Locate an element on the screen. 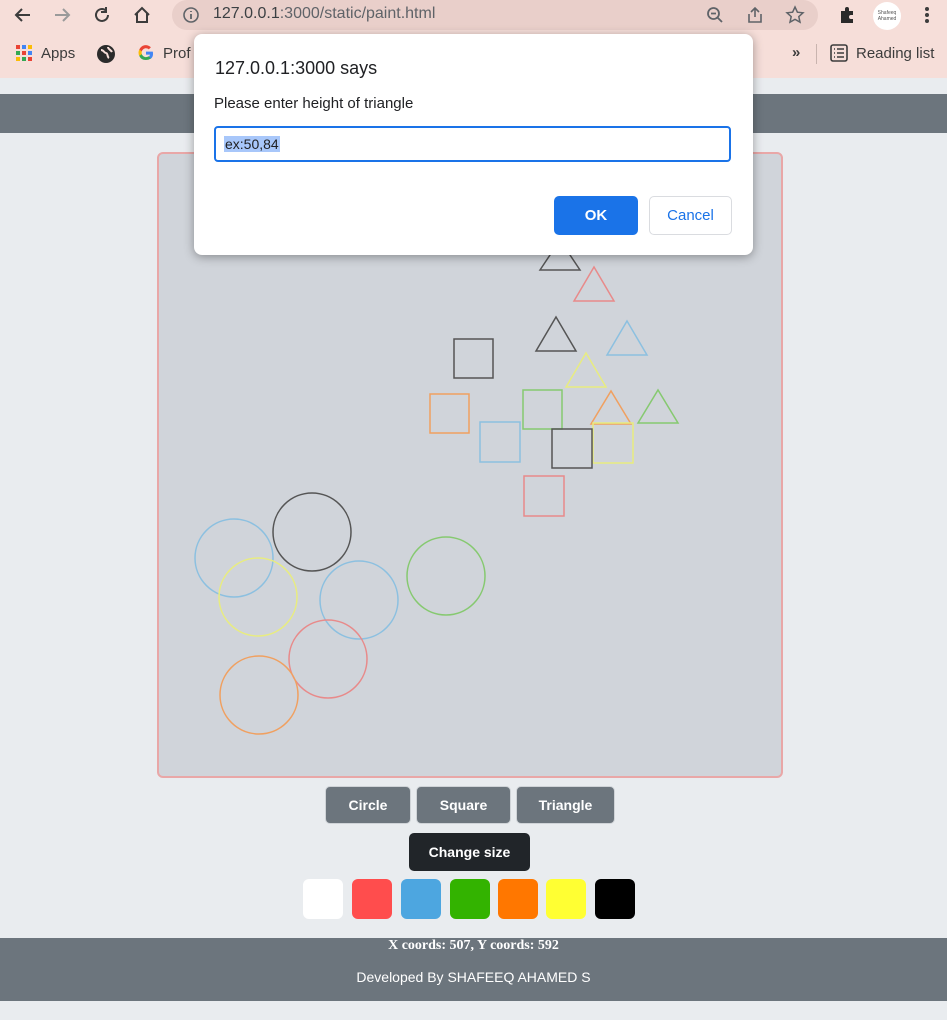 The image size is (947, 1020). cancel-button: Cancel is located at coordinates (690, 215).